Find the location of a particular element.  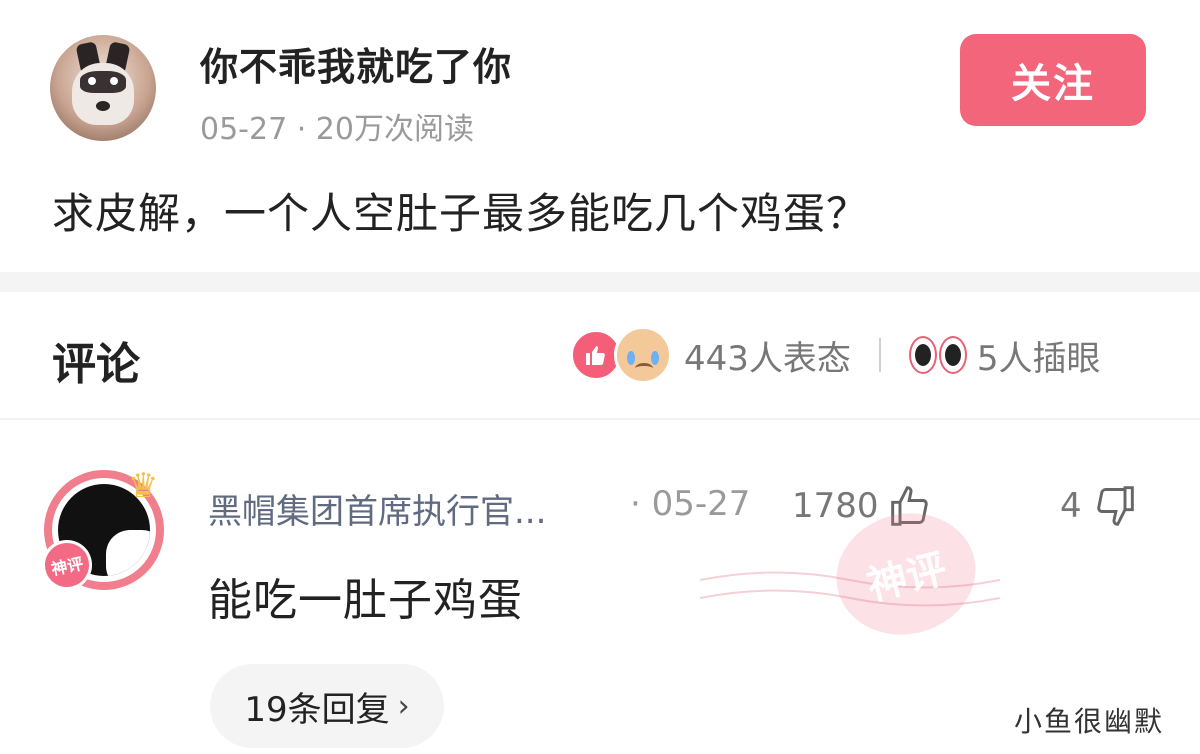

crown-icon: ♛ is located at coordinates (143, 486).